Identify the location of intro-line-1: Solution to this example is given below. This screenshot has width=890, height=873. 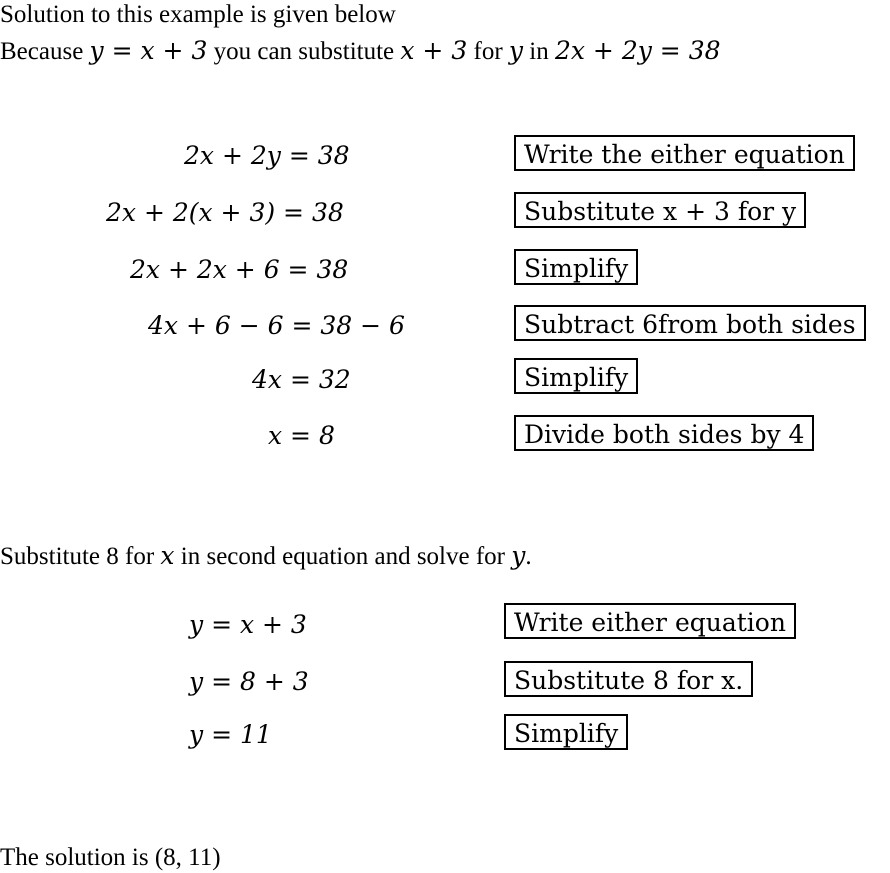
(198, 14).